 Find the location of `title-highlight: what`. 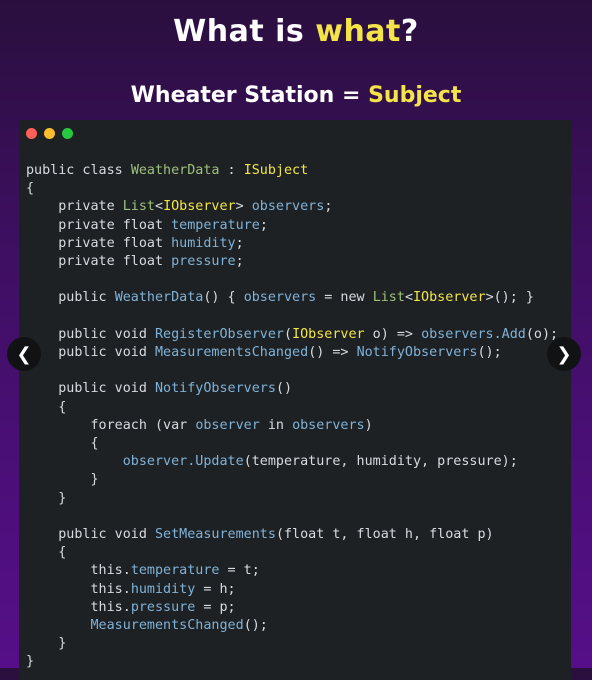

title-highlight: what is located at coordinates (358, 31).